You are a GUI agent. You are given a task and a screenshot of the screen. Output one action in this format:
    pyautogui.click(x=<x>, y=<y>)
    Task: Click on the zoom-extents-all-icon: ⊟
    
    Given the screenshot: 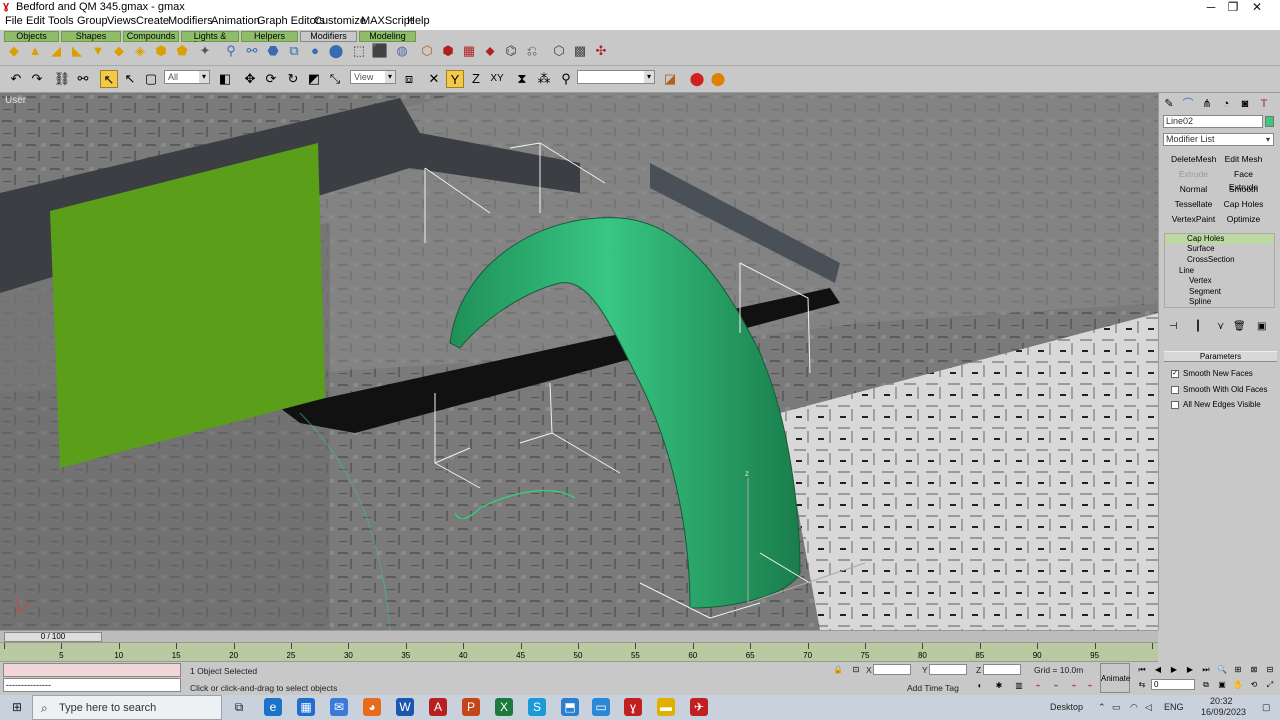 What is the action you would take?
    pyautogui.click(x=1270, y=670)
    